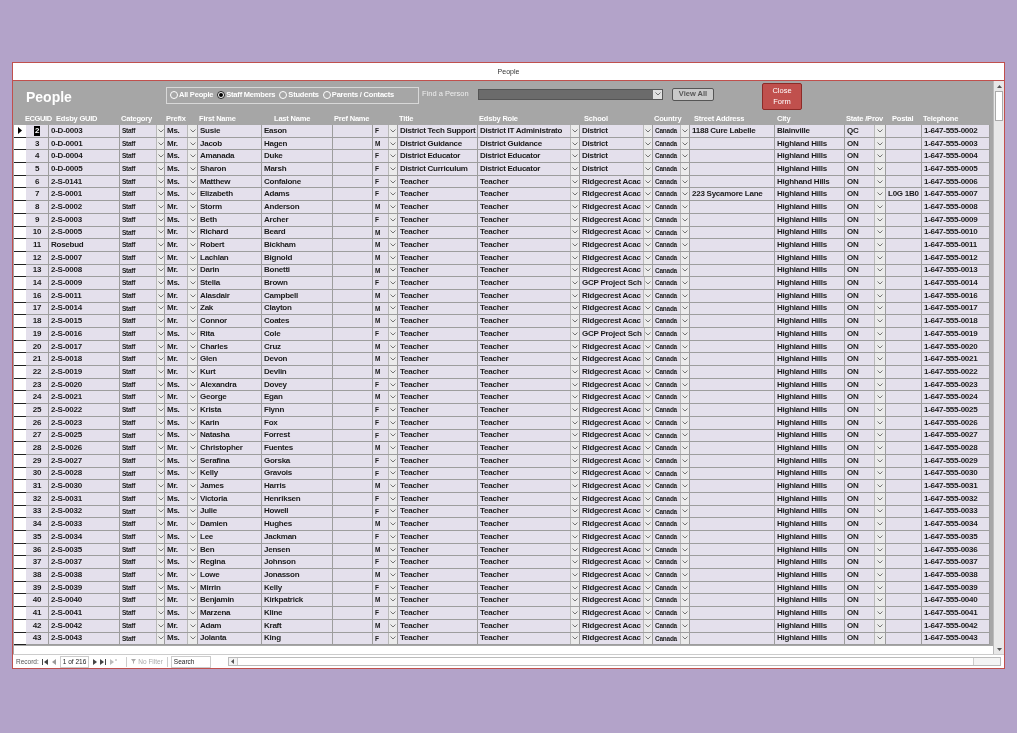 The height and width of the screenshot is (733, 1017). Describe the element at coordinates (37, 195) in the screenshot. I see `table-cell: 7` at that location.